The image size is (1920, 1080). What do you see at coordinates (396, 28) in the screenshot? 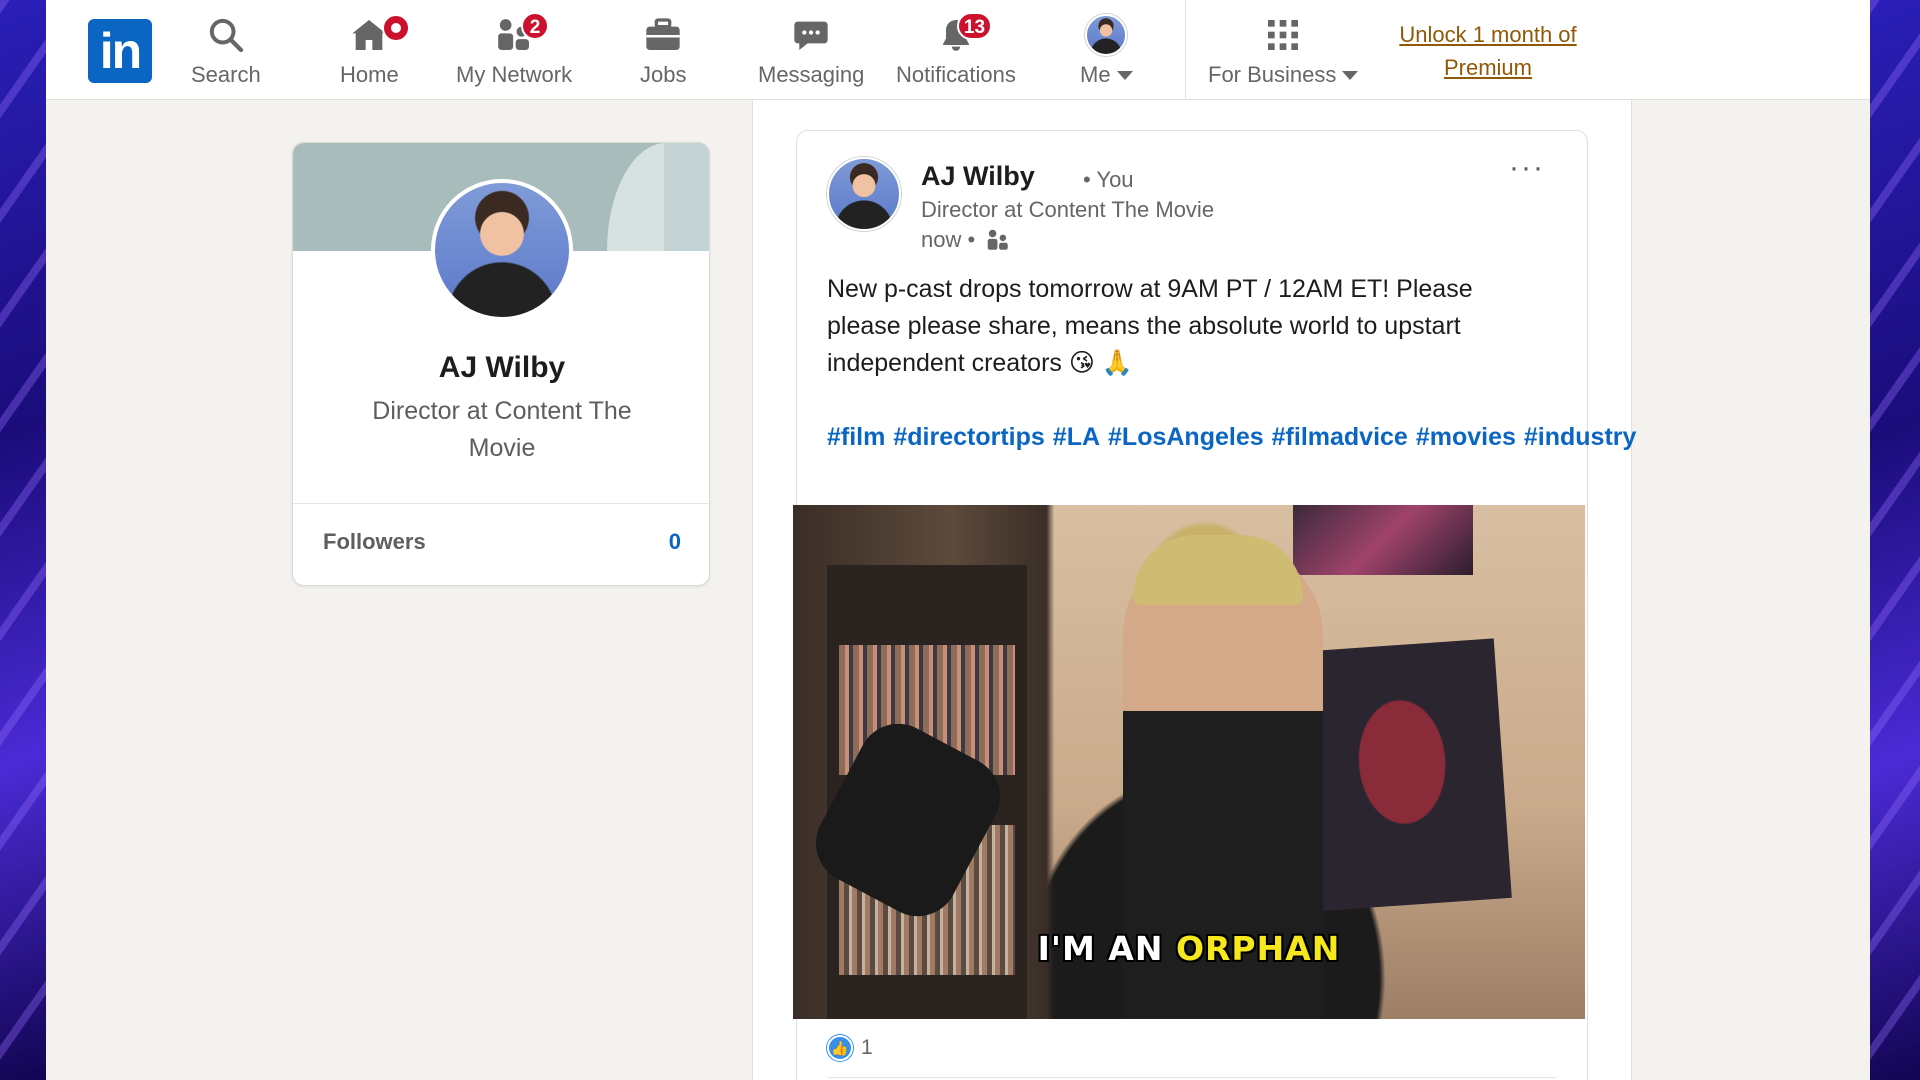
I see `home-notification-dot` at bounding box center [396, 28].